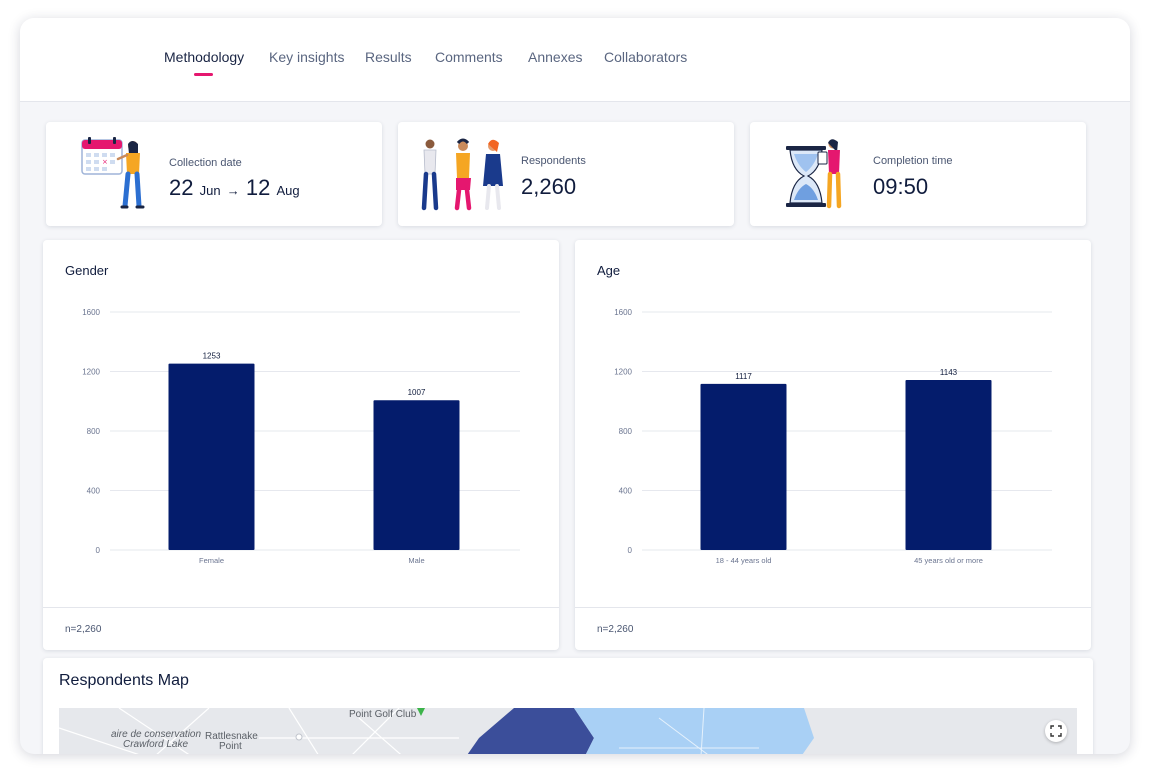  I want to click on active-tab-indicator, so click(203, 74).